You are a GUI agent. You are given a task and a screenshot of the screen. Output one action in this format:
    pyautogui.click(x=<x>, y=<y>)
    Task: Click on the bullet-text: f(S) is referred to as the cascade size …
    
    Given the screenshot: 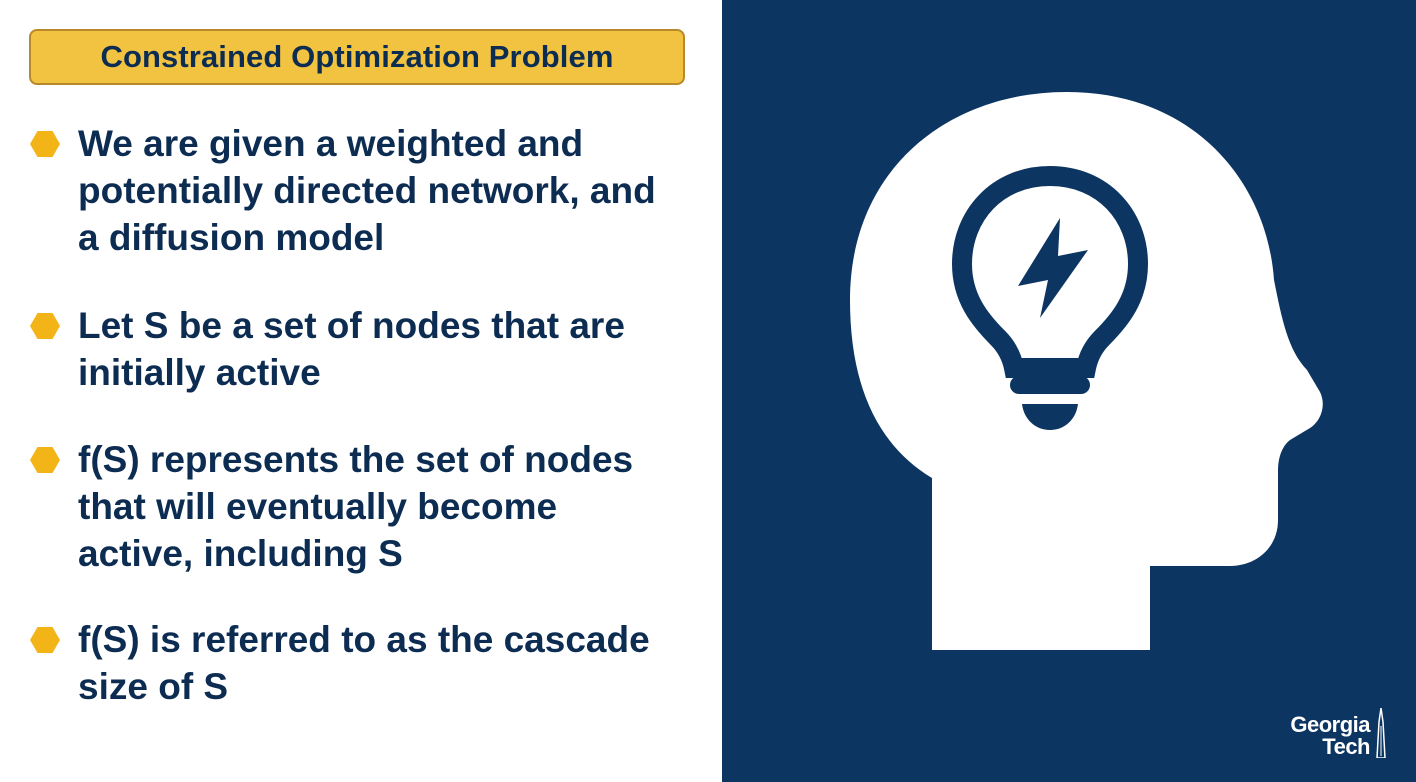 What is the action you would take?
    pyautogui.click(x=364, y=663)
    